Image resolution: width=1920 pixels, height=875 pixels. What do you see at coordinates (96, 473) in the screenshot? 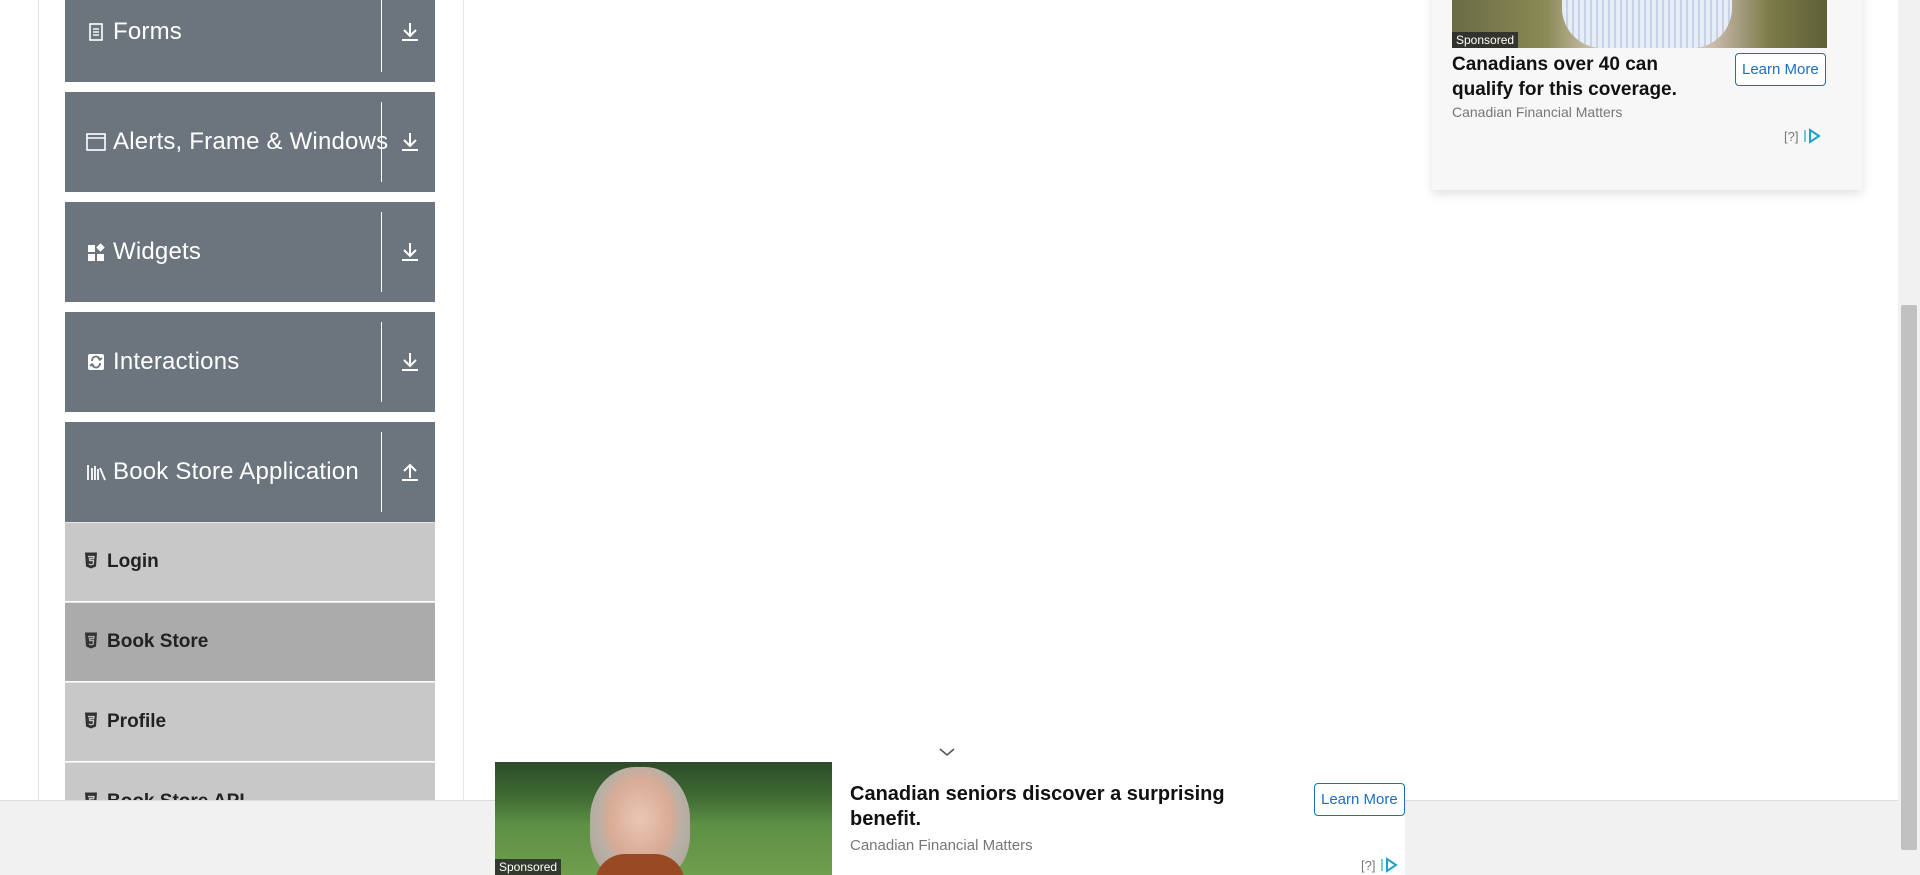
I see `books-icon` at bounding box center [96, 473].